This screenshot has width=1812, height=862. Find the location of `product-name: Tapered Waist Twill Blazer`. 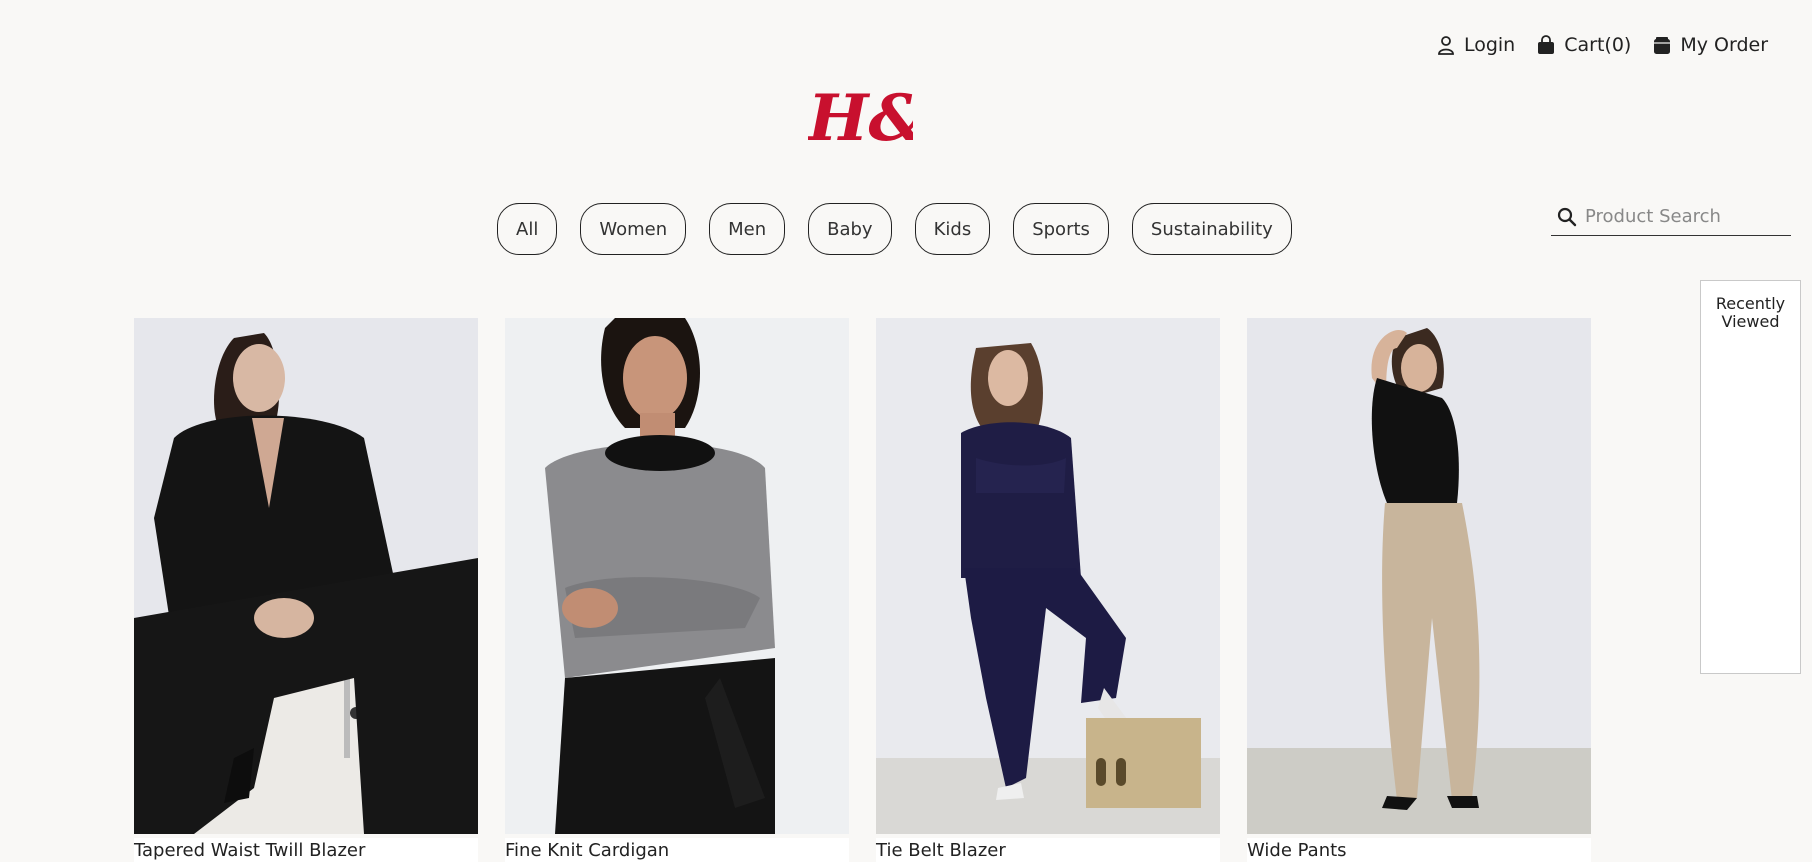

product-name: Tapered Waist Twill Blazer is located at coordinates (306, 850).